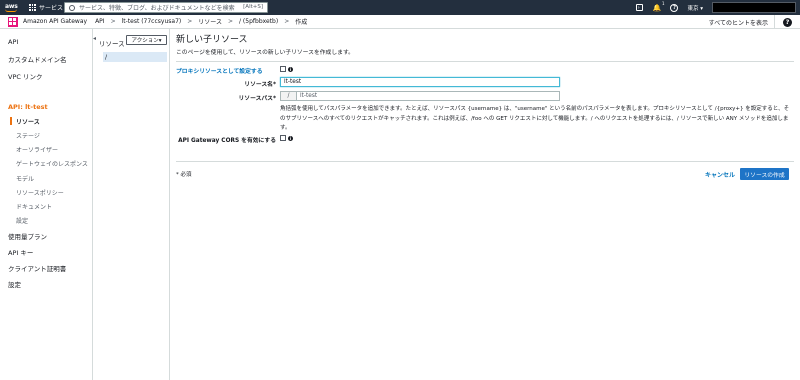 The width and height of the screenshot is (800, 380). Describe the element at coordinates (32, 7) in the screenshot. I see `grid-icon` at that location.